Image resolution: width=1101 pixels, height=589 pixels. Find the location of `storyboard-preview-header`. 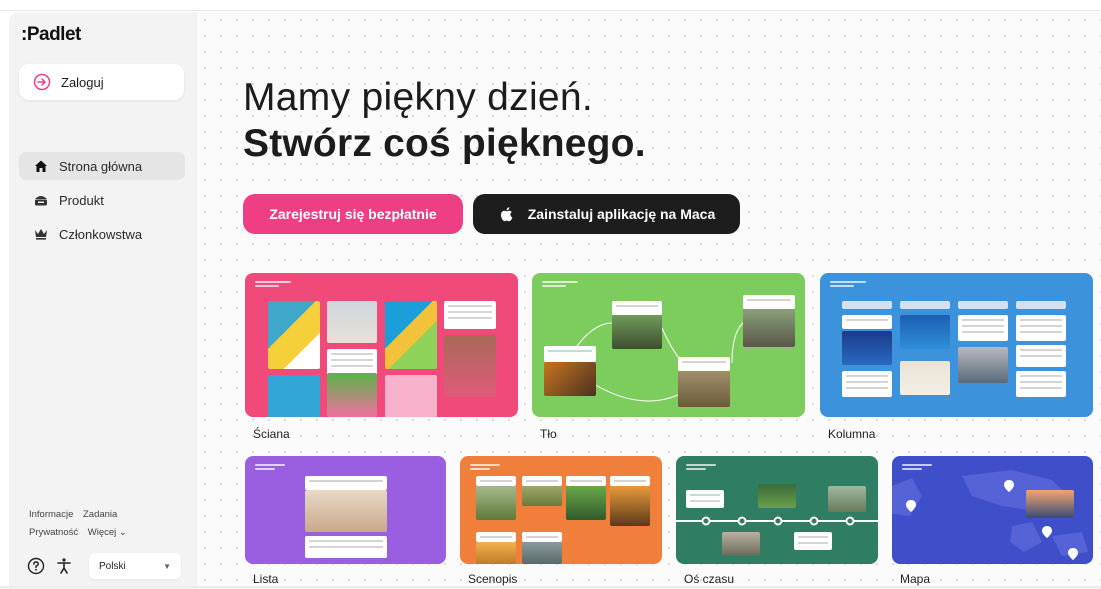

storyboard-preview-header is located at coordinates (485, 468).